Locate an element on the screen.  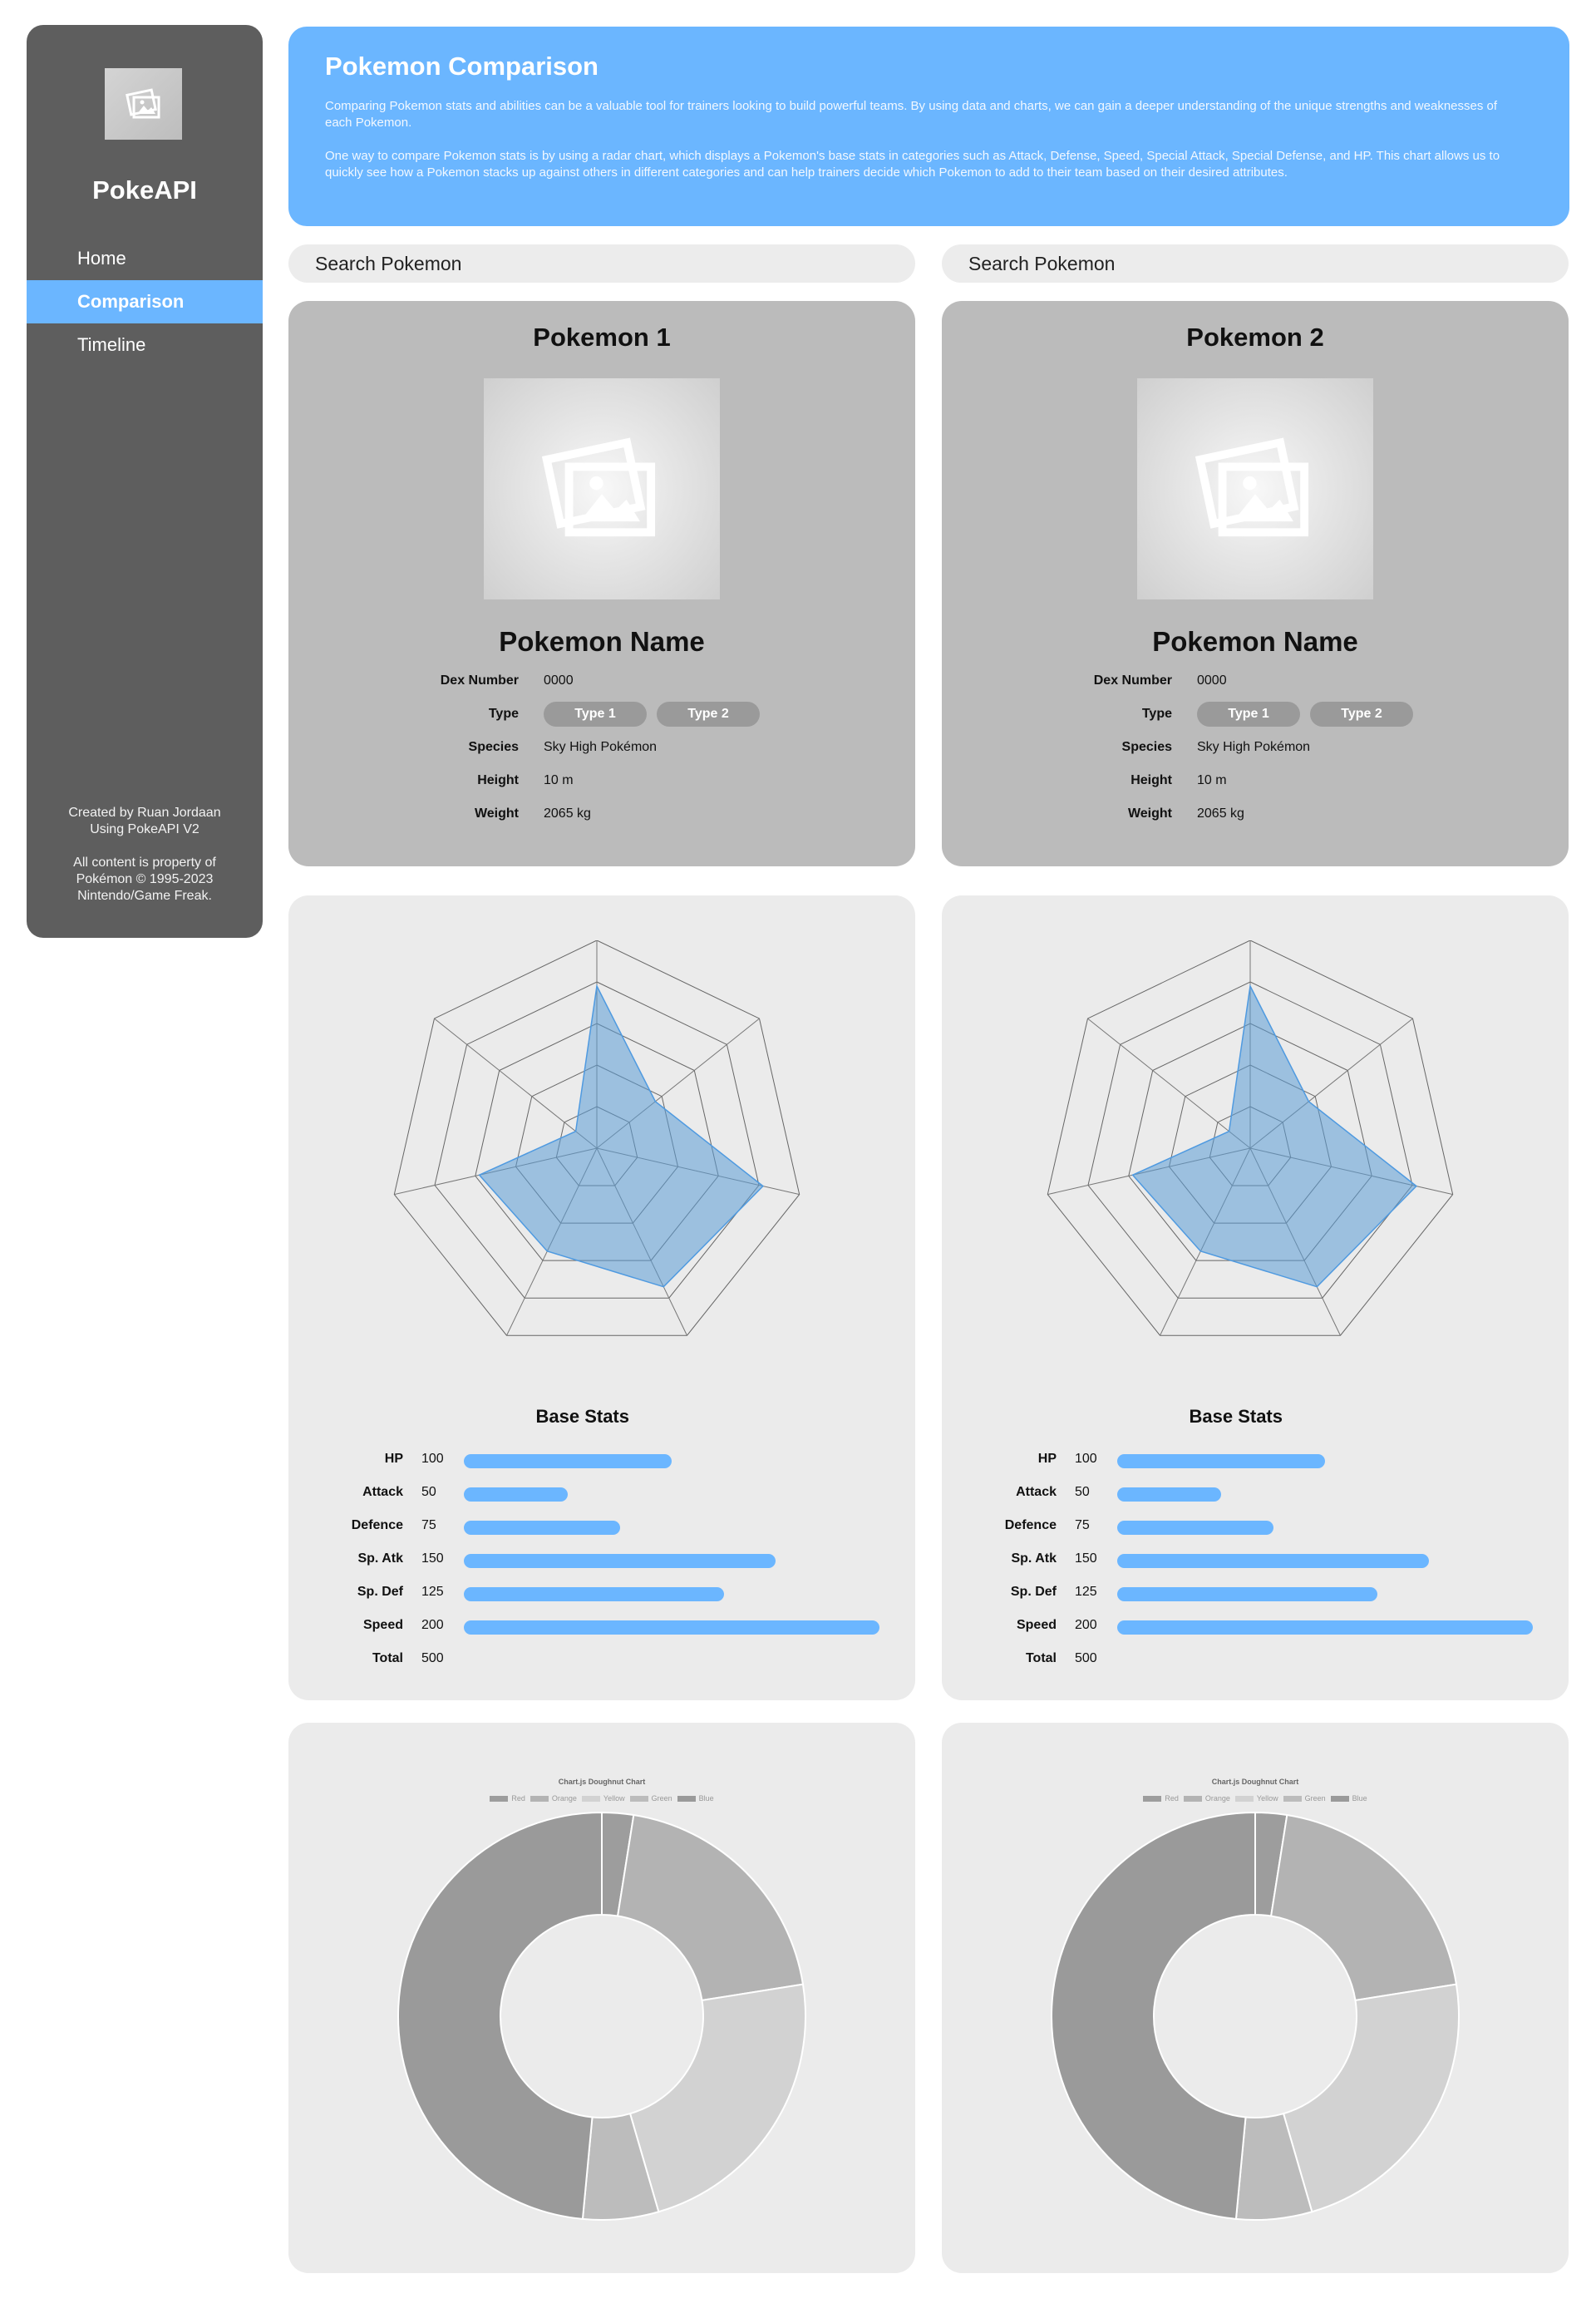
nav-item-timeline: Timeline is located at coordinates (145, 345).